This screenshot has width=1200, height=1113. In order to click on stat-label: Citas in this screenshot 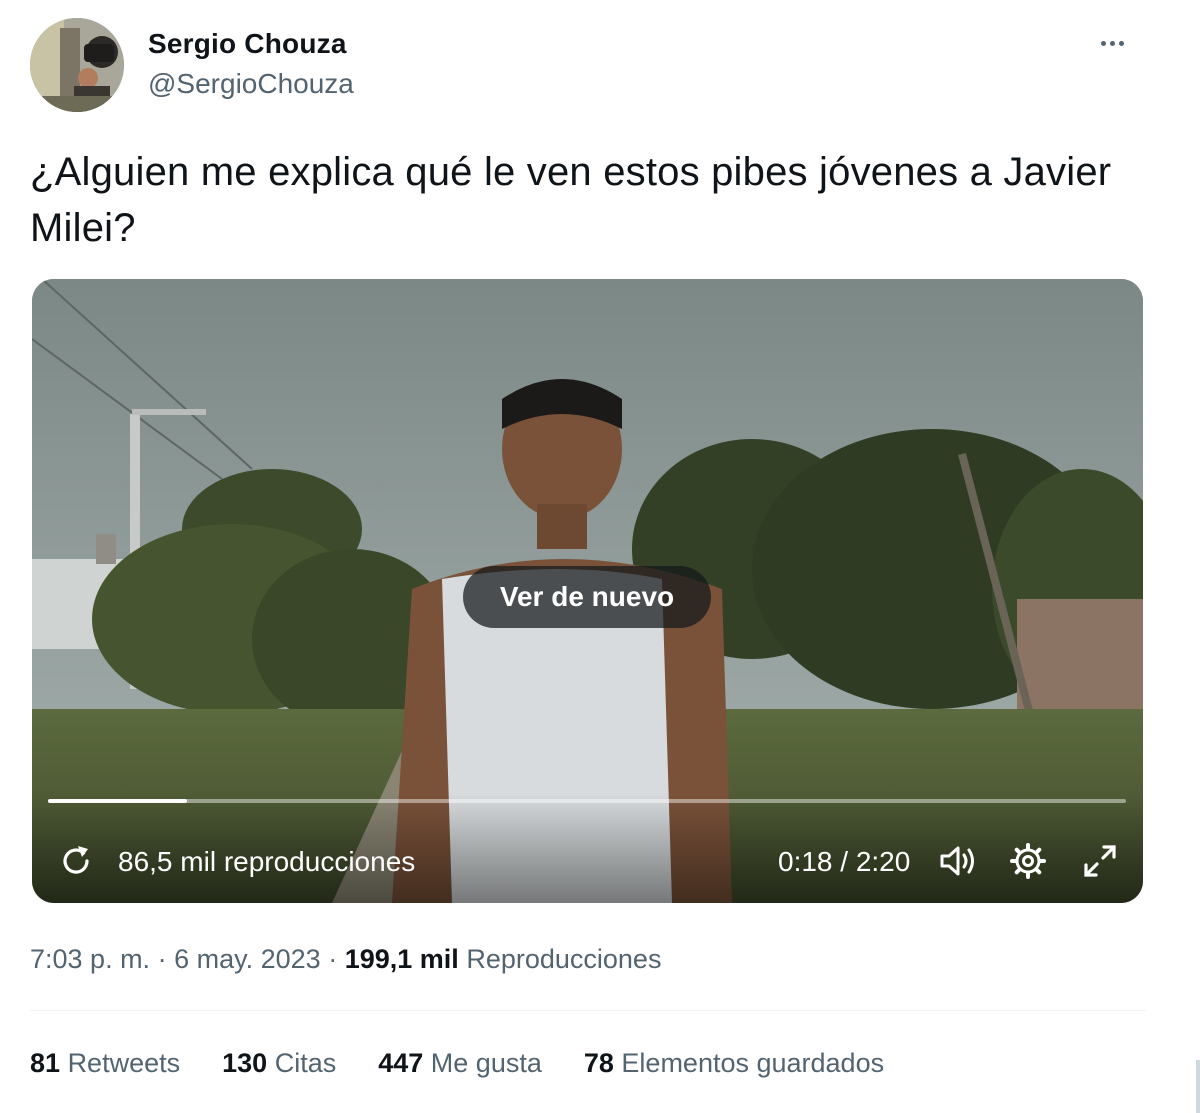, I will do `click(305, 1063)`.